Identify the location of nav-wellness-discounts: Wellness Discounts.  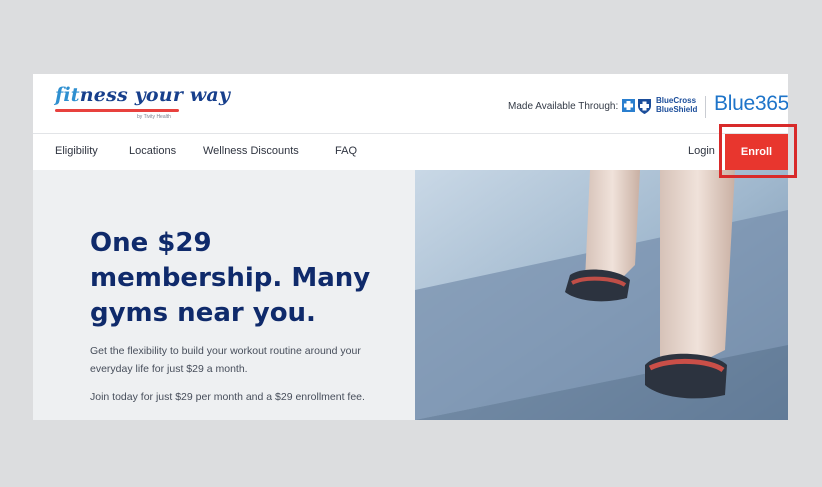
(251, 151).